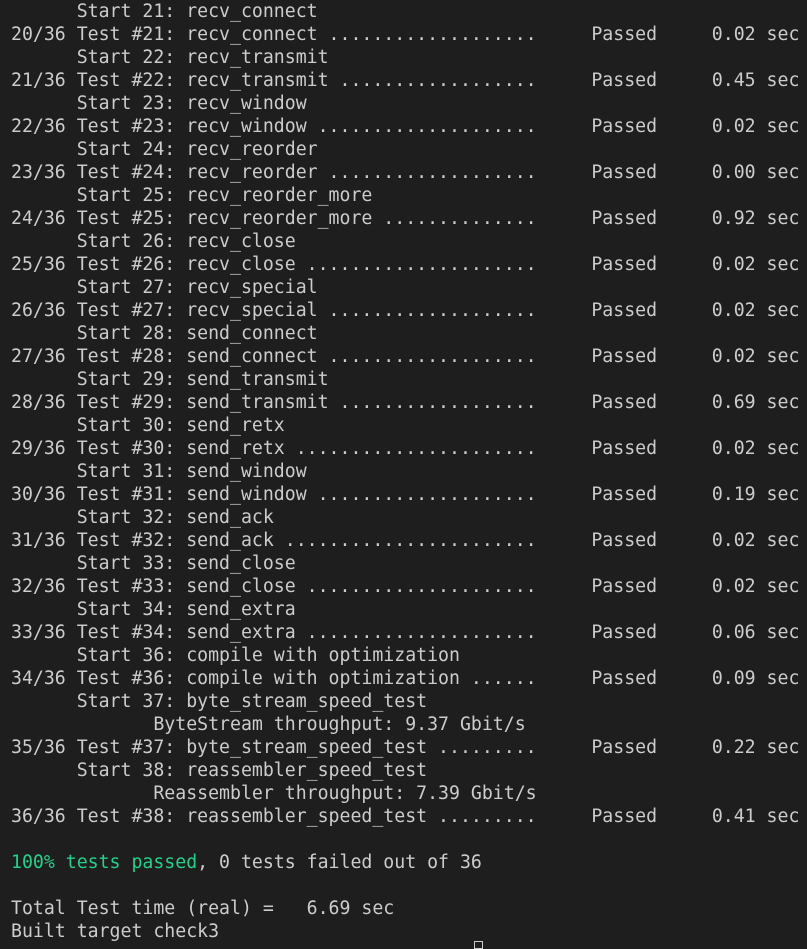 This screenshot has height=949, width=807. What do you see at coordinates (755, 678) in the screenshot?
I see `test-time: 0.09 sec` at bounding box center [755, 678].